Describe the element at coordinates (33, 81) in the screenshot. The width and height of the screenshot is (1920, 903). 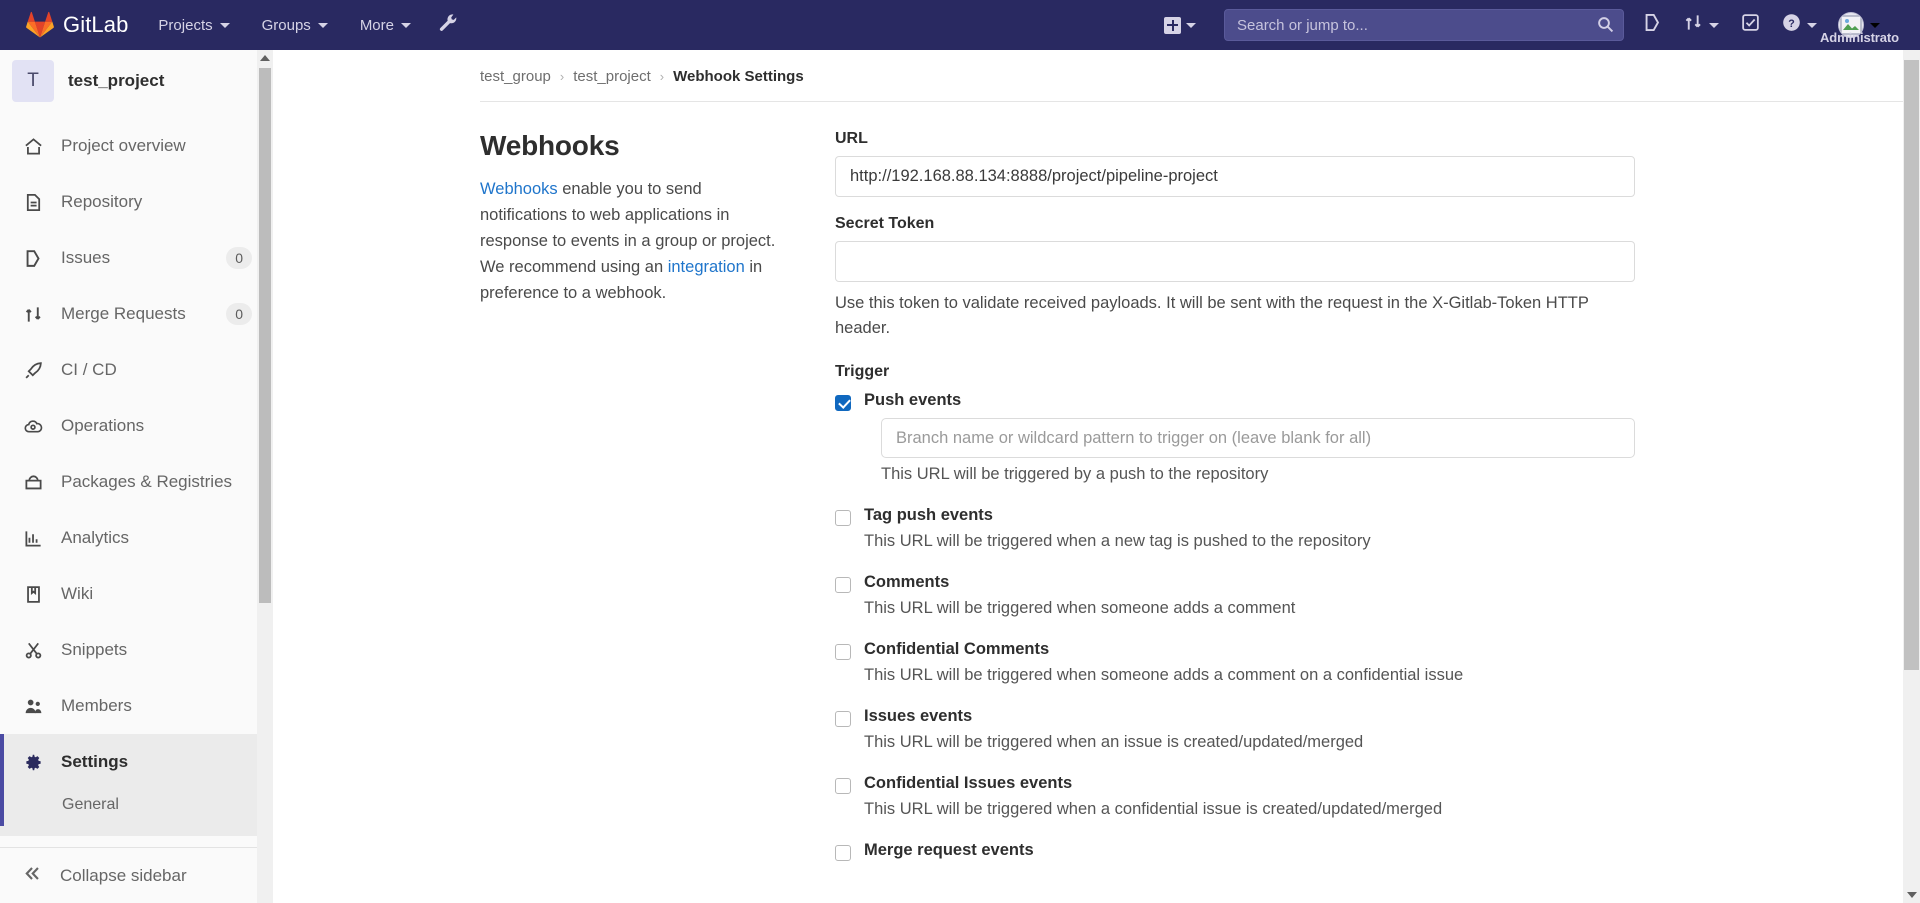
I see `project-avatar: T` at that location.